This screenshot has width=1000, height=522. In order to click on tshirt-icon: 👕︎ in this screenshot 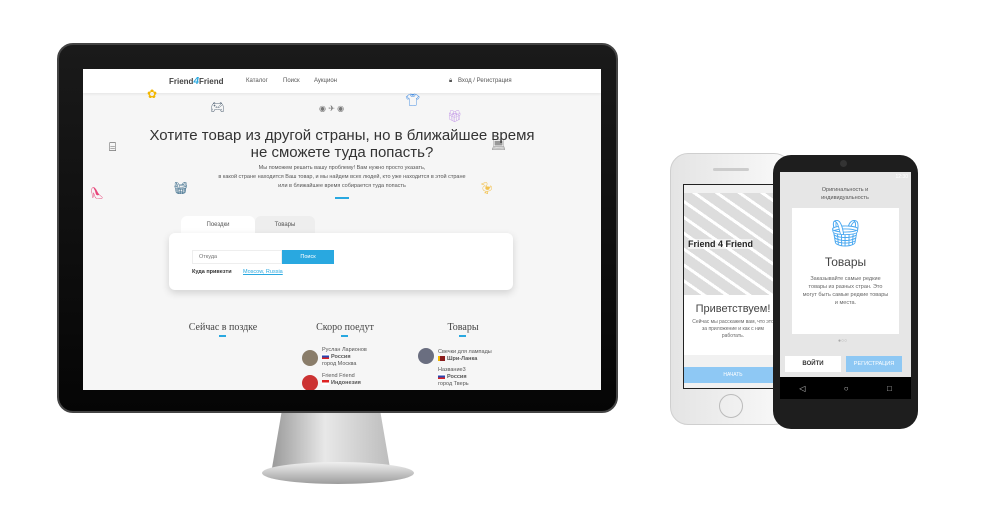, I will do `click(413, 100)`.